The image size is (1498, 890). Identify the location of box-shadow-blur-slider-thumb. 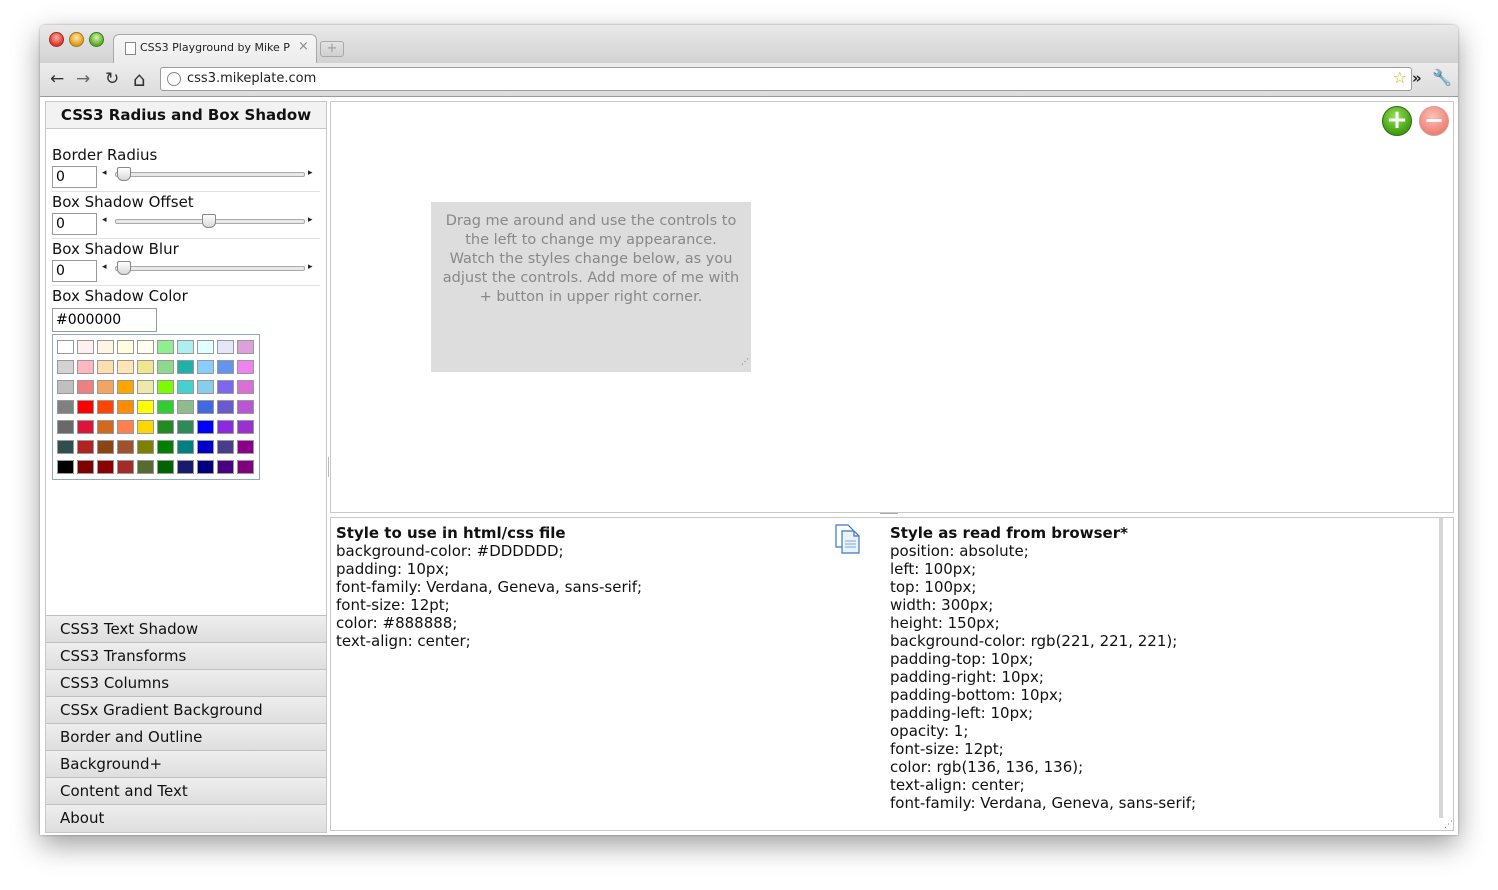
(124, 268).